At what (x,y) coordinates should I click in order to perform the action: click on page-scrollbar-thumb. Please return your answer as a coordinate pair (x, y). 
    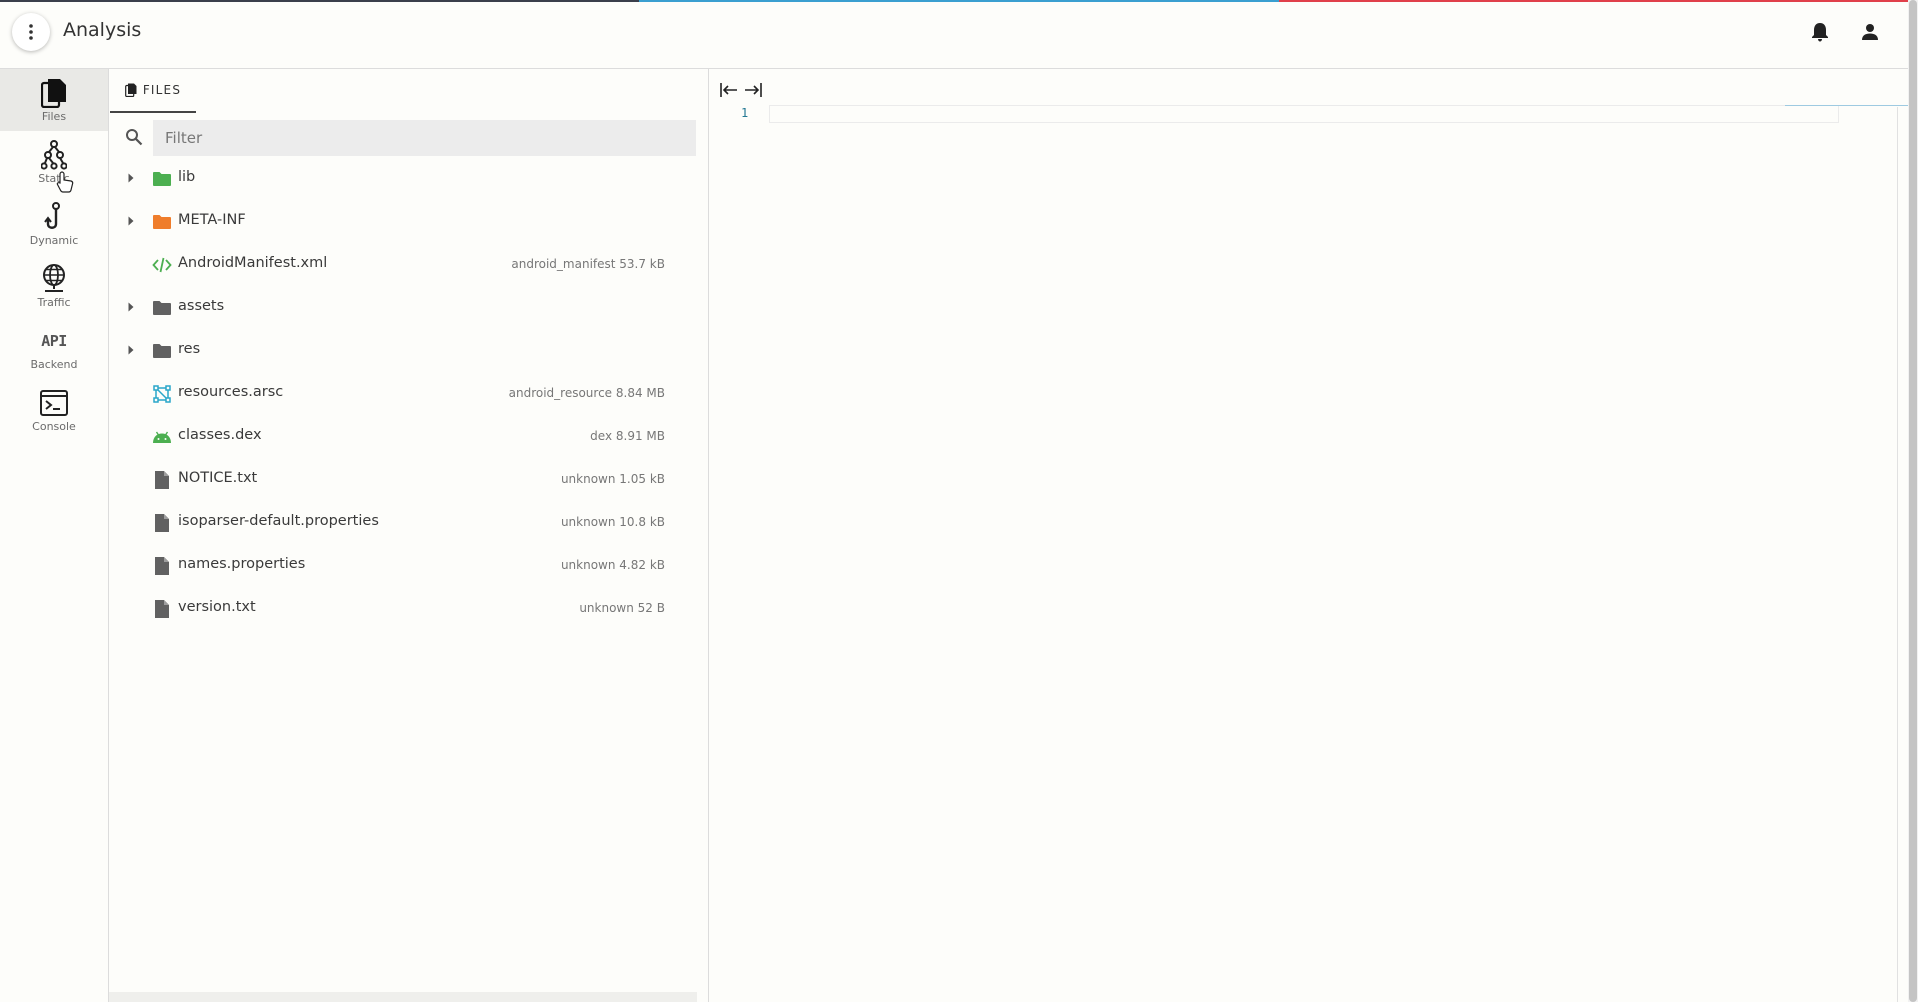
    Looking at the image, I should click on (1913, 501).